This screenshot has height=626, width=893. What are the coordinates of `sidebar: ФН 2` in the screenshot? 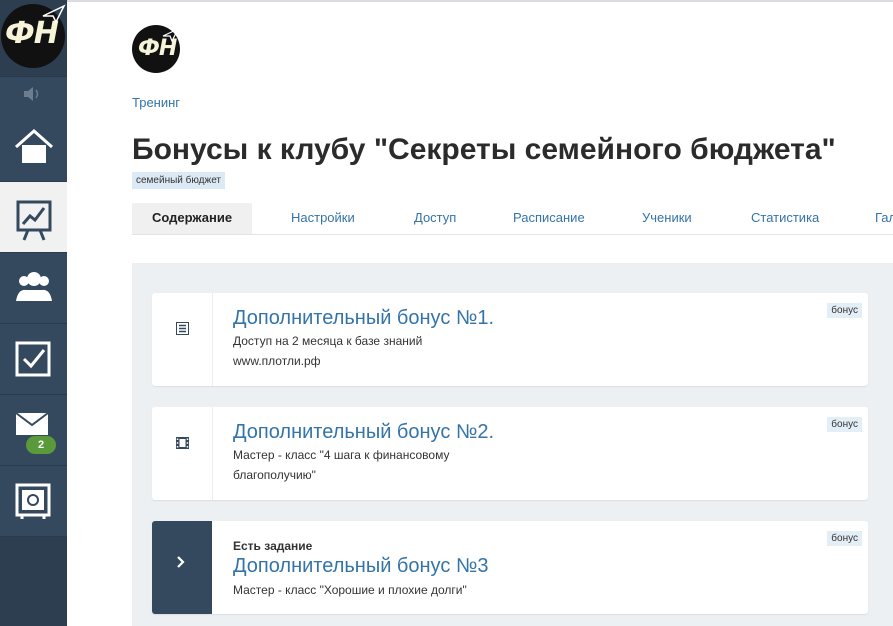 It's located at (33, 313).